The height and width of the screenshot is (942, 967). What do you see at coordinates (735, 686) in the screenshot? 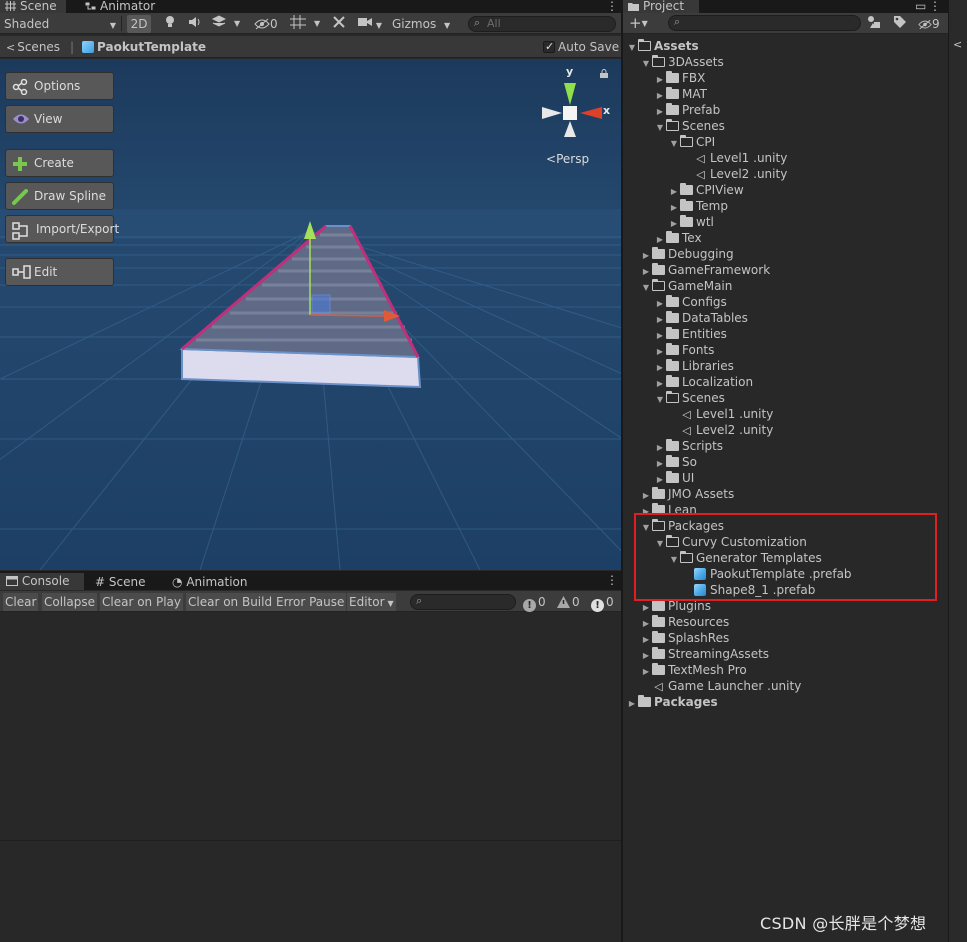
I see `tree-item-label: Game Launcher .unity` at bounding box center [735, 686].